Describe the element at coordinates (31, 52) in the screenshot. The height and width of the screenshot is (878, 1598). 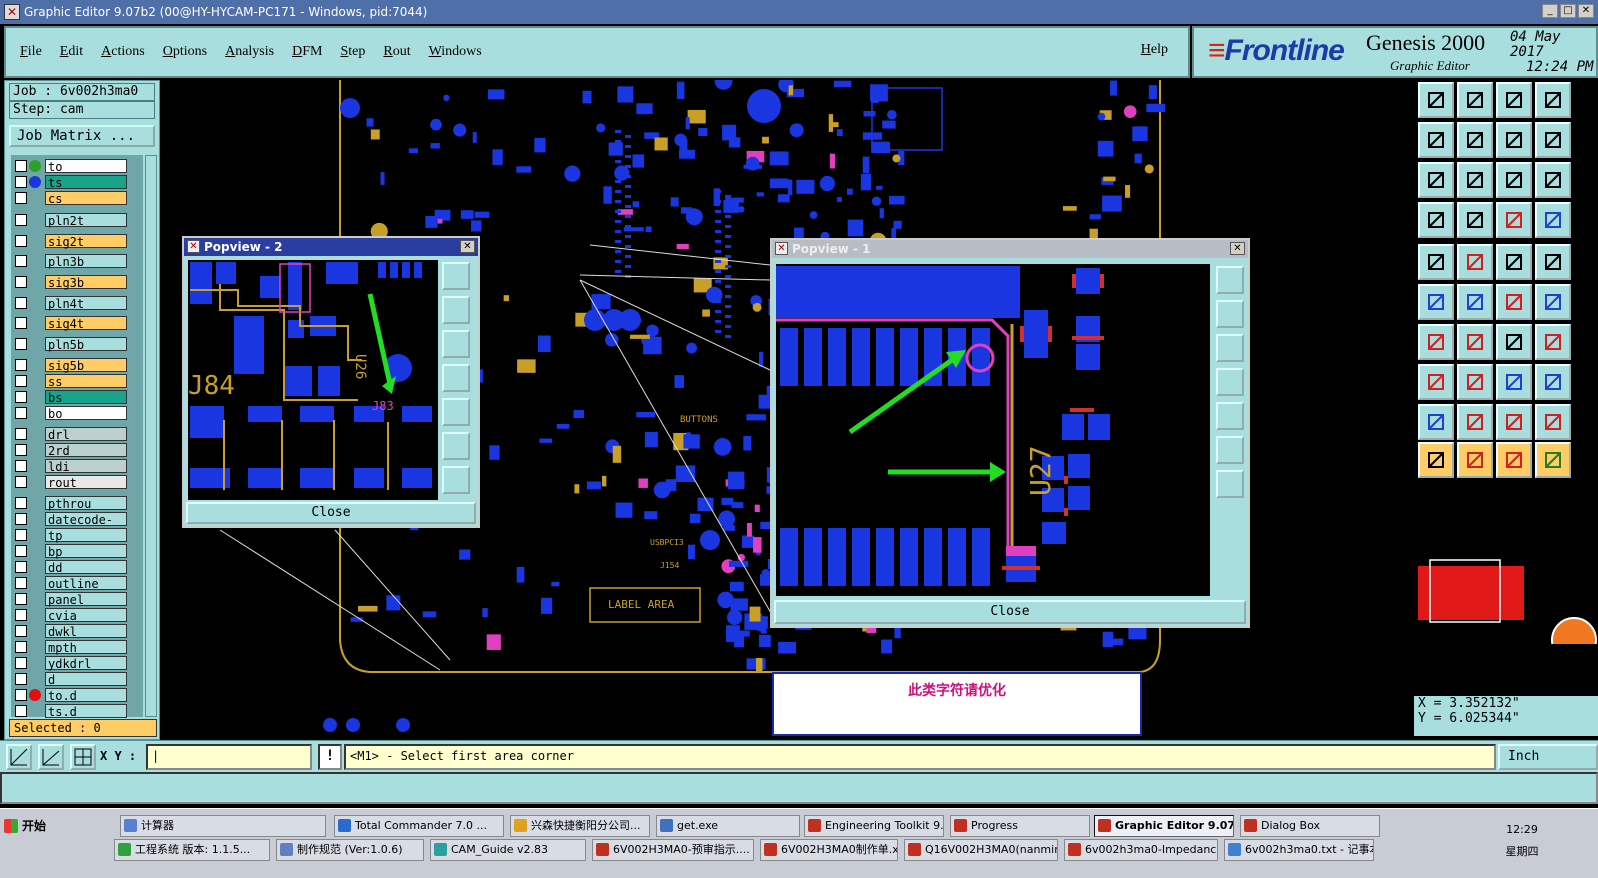
I see `menu-file: File` at that location.